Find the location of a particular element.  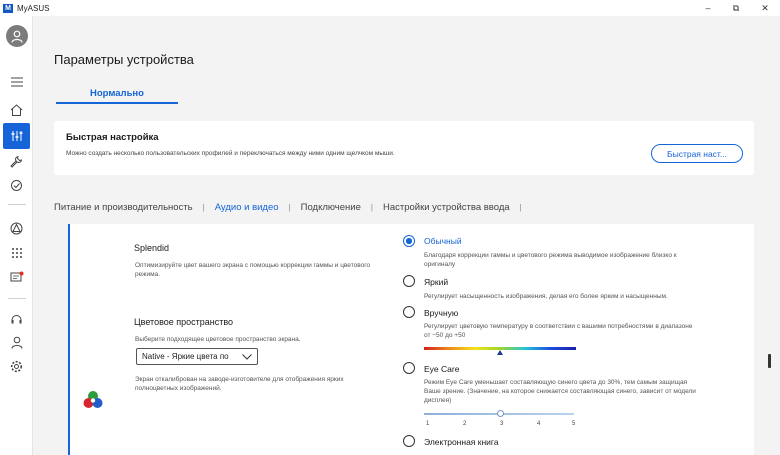

eye-care-tick: 2 is located at coordinates (465, 424).